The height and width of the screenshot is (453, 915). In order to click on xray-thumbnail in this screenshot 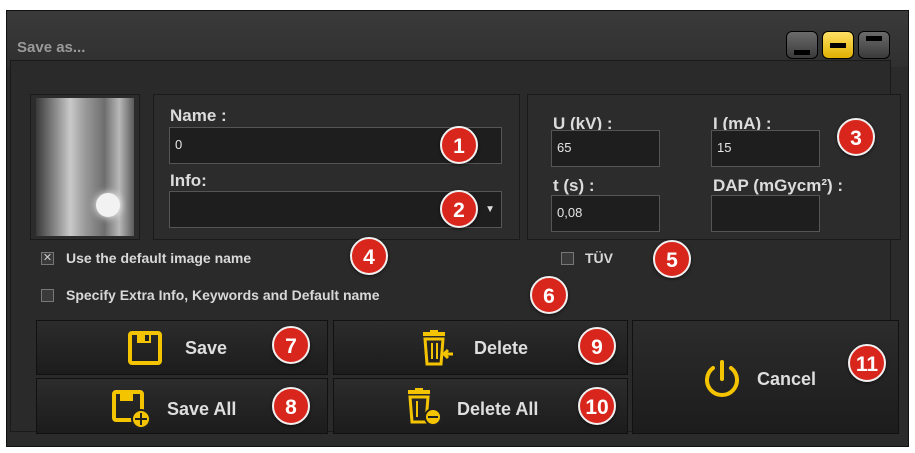, I will do `click(85, 167)`.